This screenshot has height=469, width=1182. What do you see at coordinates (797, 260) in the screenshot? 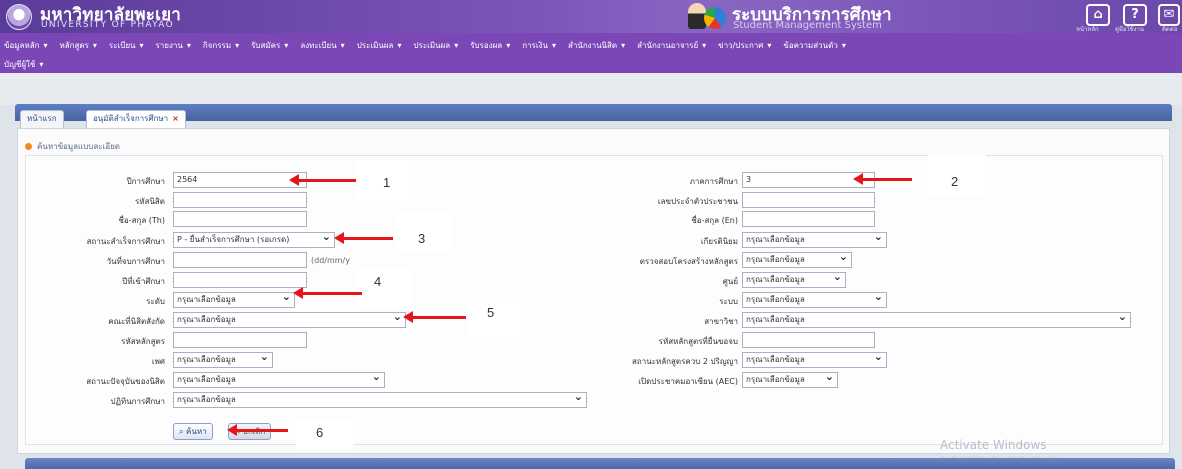
I see `curriculum-check-select: กรุณาเลือกข้อมูล` at bounding box center [797, 260].